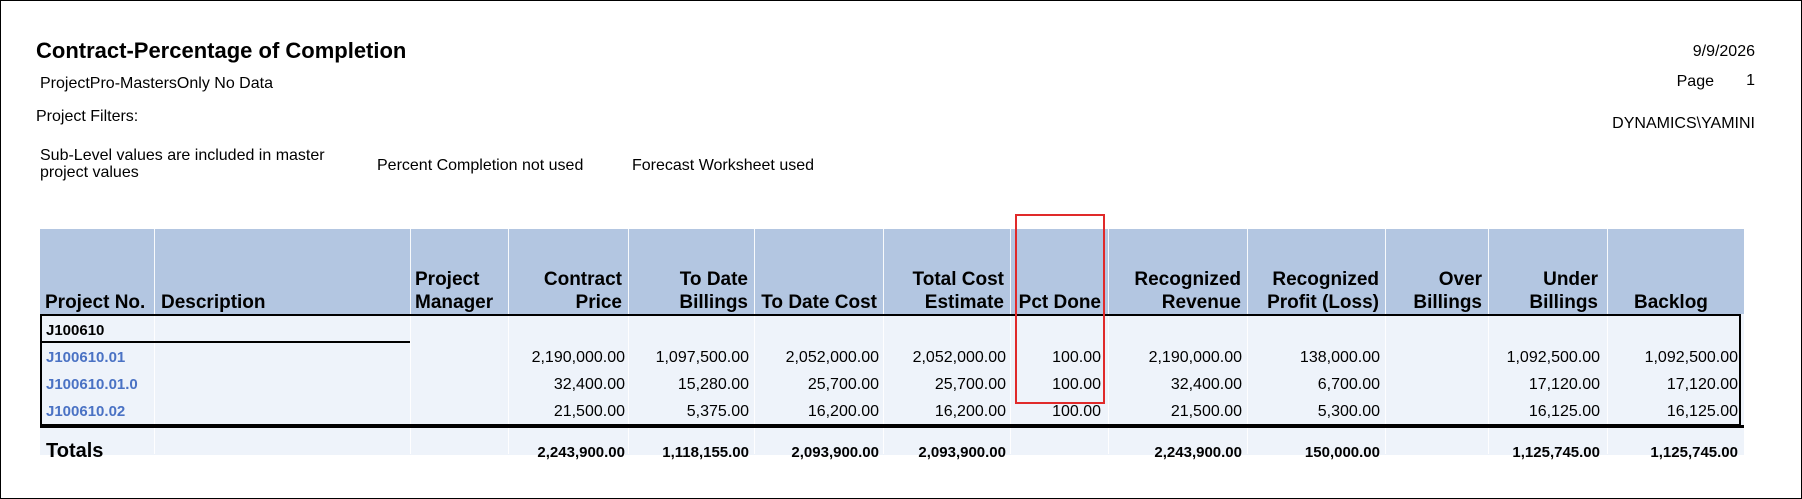  What do you see at coordinates (970, 384) in the screenshot?
I see `cell-total-cost-estimate: 25,700.00` at bounding box center [970, 384].